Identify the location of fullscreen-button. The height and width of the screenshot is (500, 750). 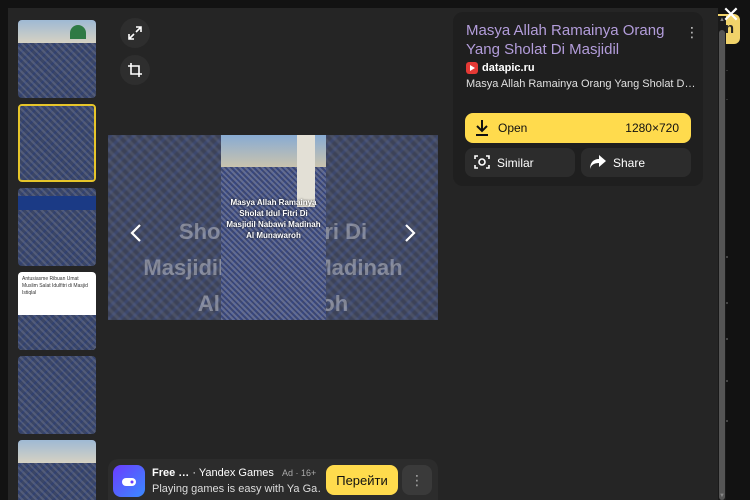
(135, 33).